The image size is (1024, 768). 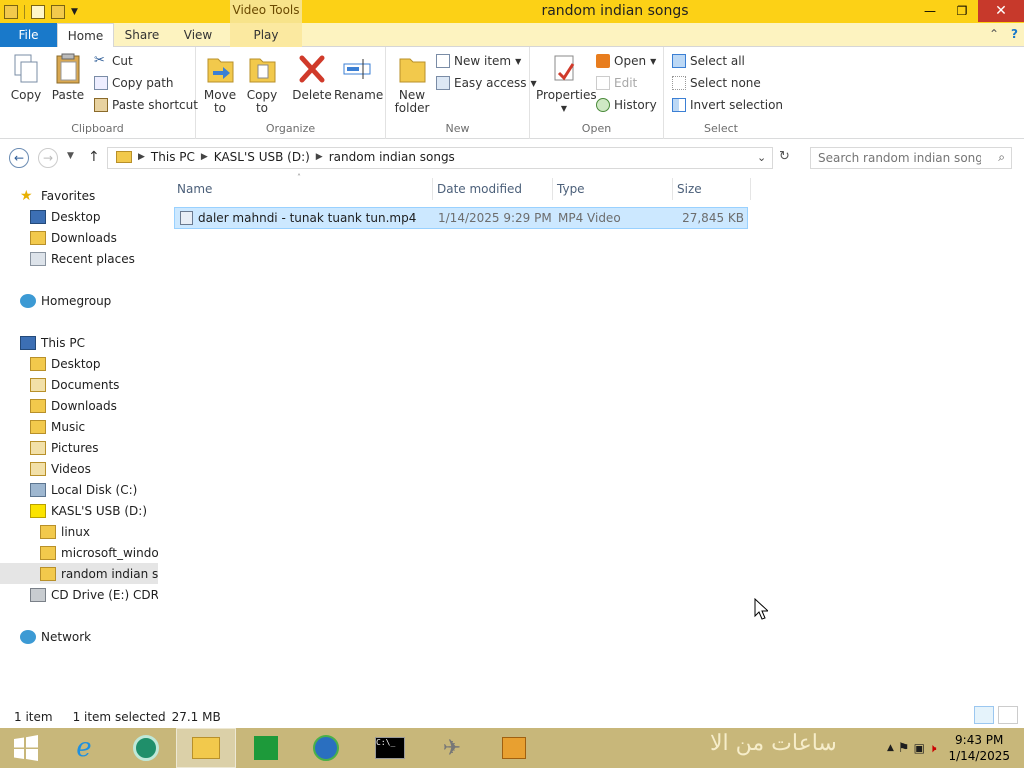 What do you see at coordinates (493, 189) in the screenshot?
I see `column-date-modified: Date modified` at bounding box center [493, 189].